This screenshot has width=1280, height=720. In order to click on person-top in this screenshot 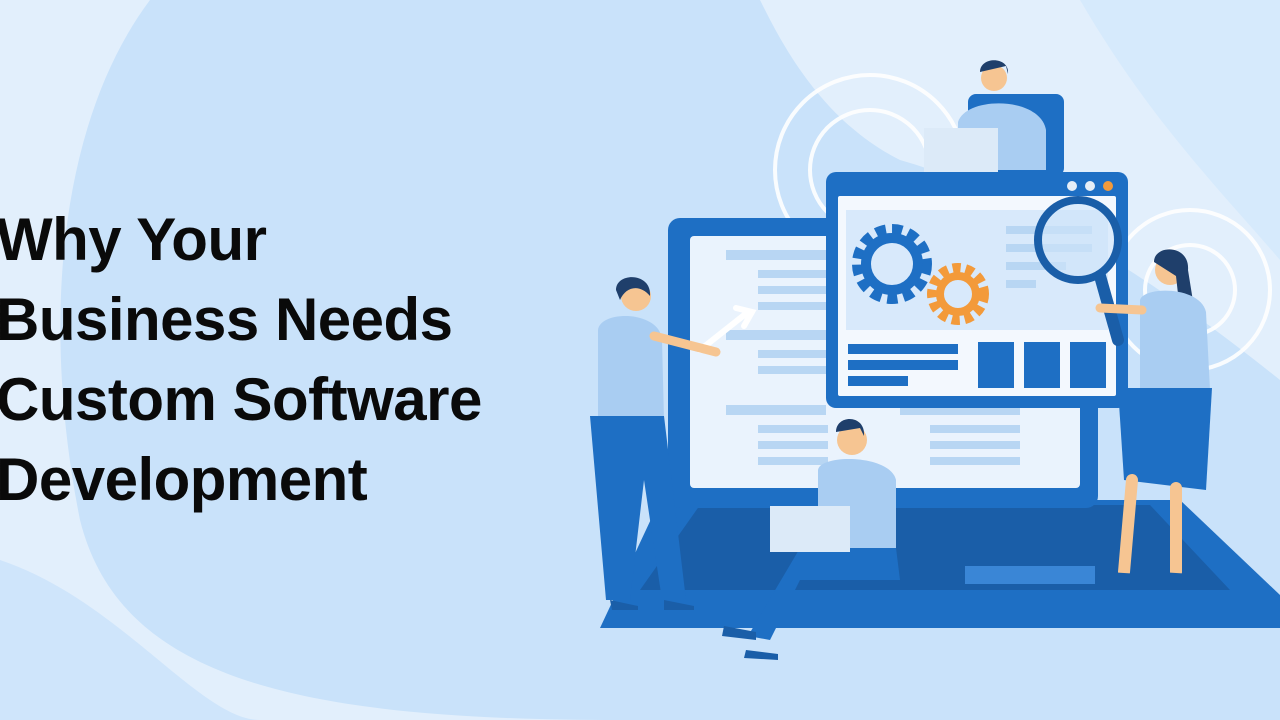, I will do `click(994, 118)`.